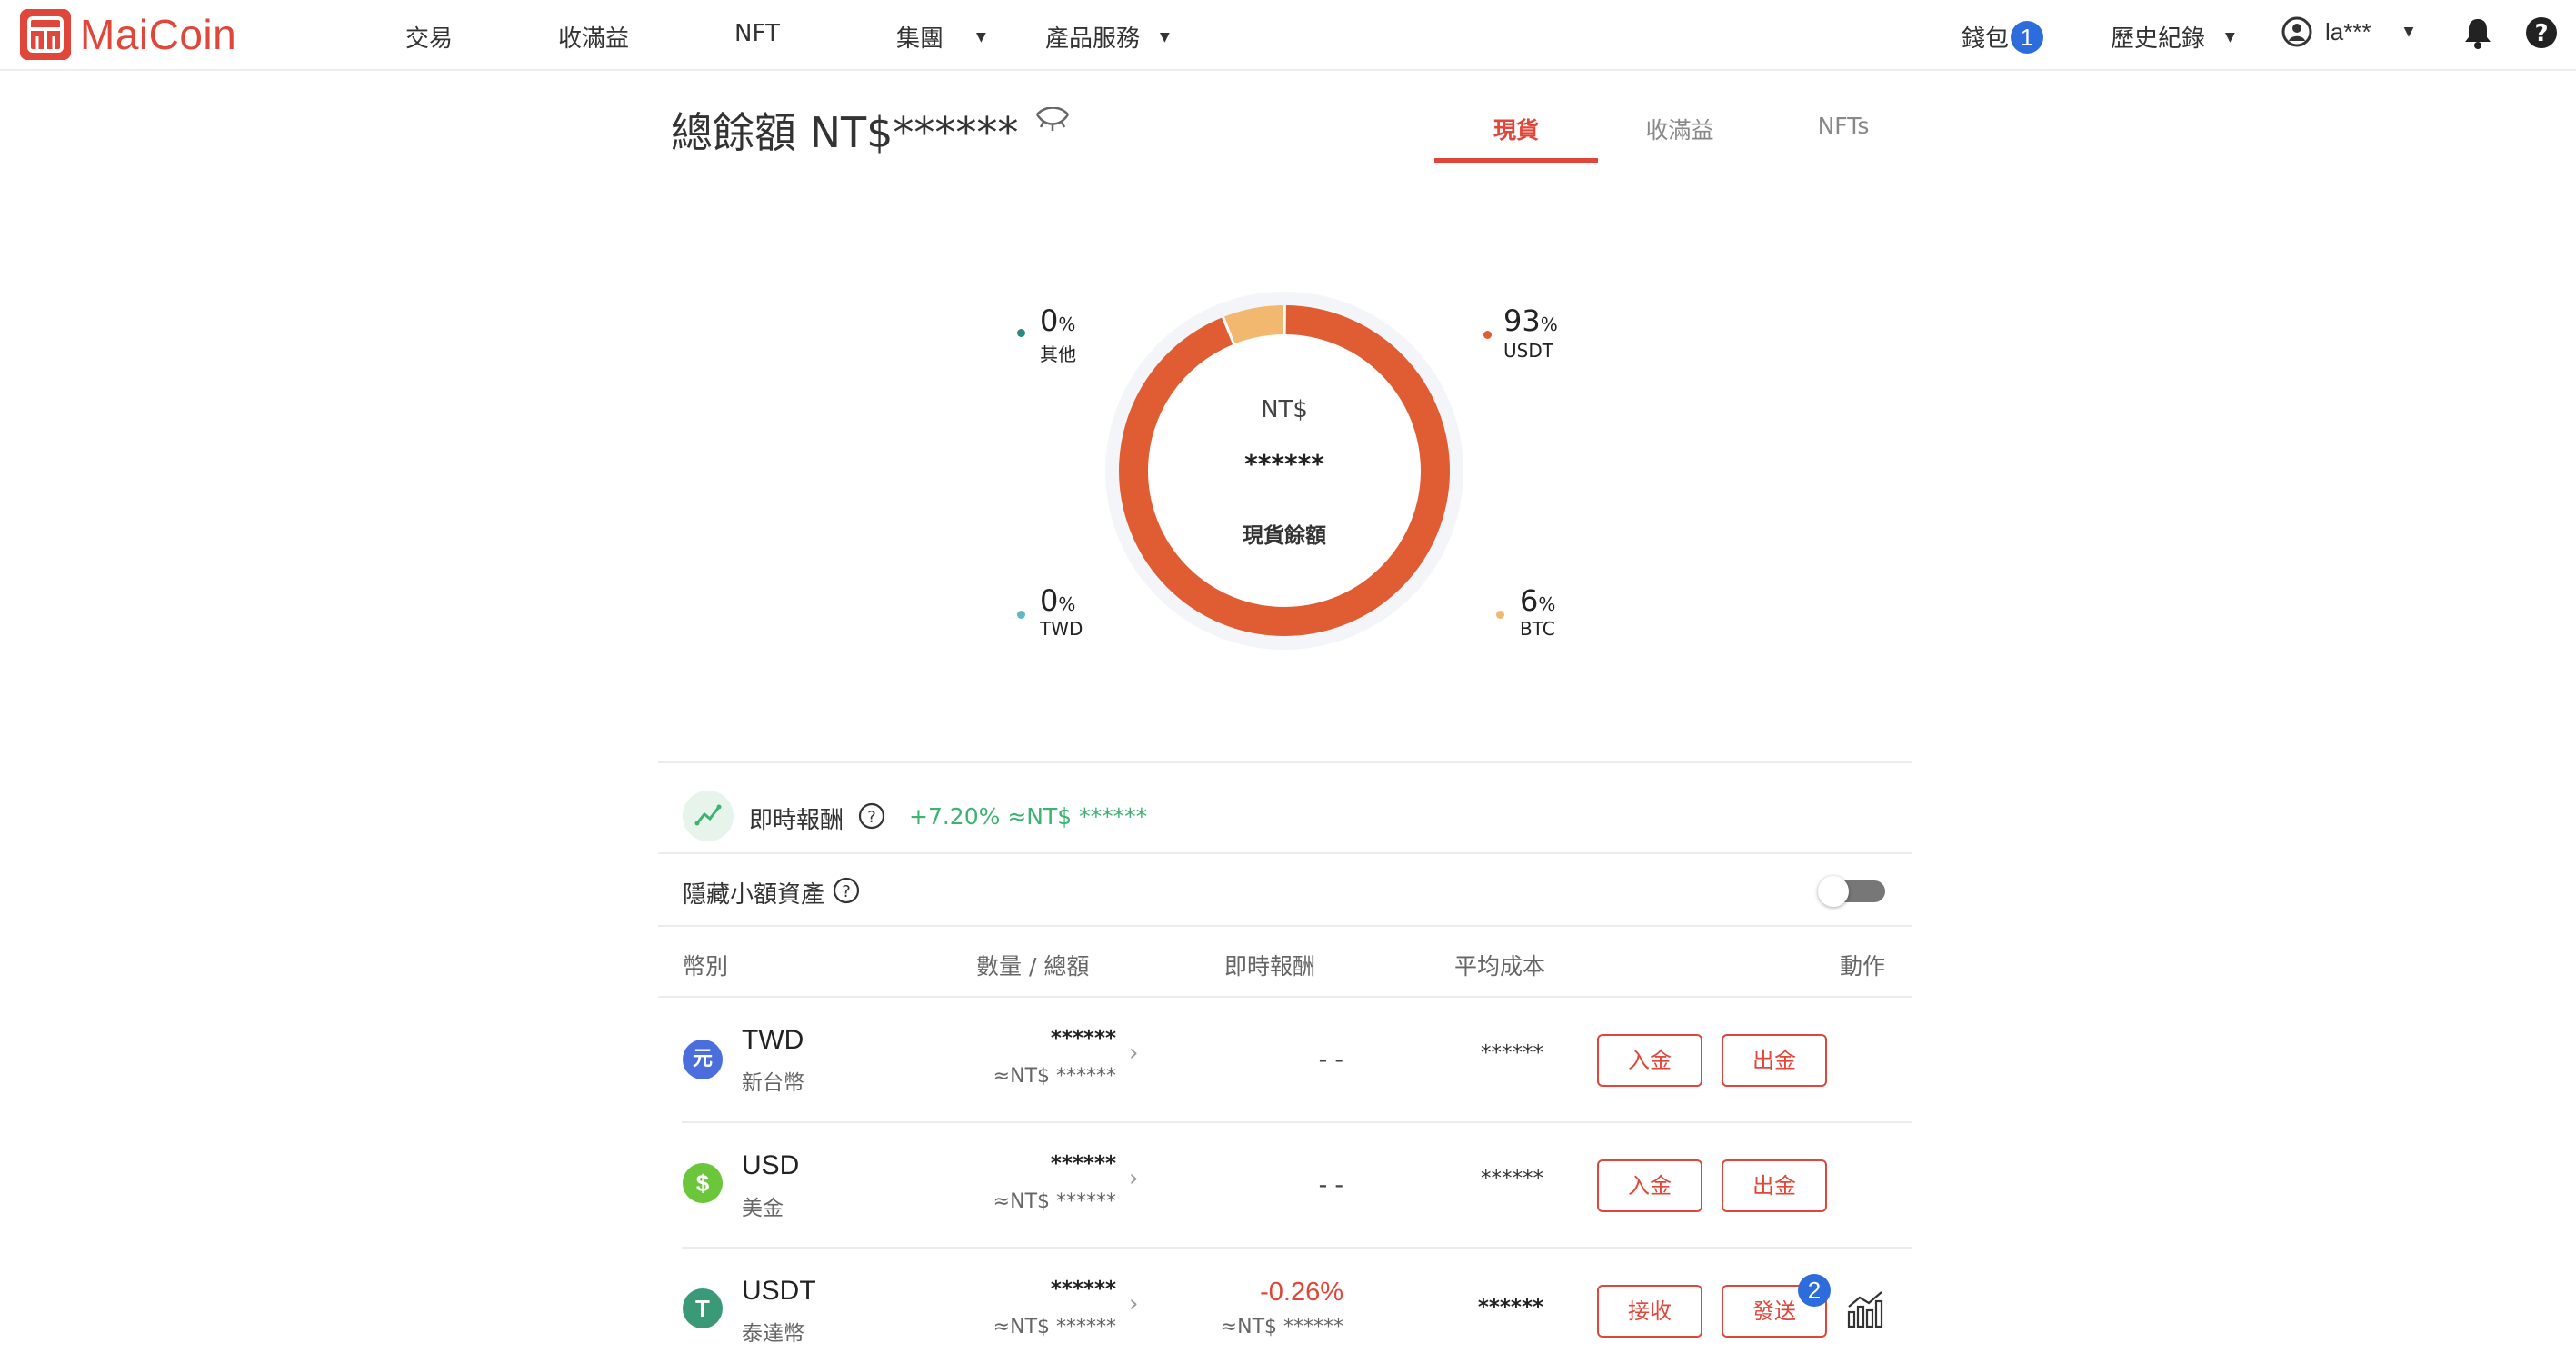  What do you see at coordinates (773, 1334) in the screenshot?
I see `coin-name: 泰達幣` at bounding box center [773, 1334].